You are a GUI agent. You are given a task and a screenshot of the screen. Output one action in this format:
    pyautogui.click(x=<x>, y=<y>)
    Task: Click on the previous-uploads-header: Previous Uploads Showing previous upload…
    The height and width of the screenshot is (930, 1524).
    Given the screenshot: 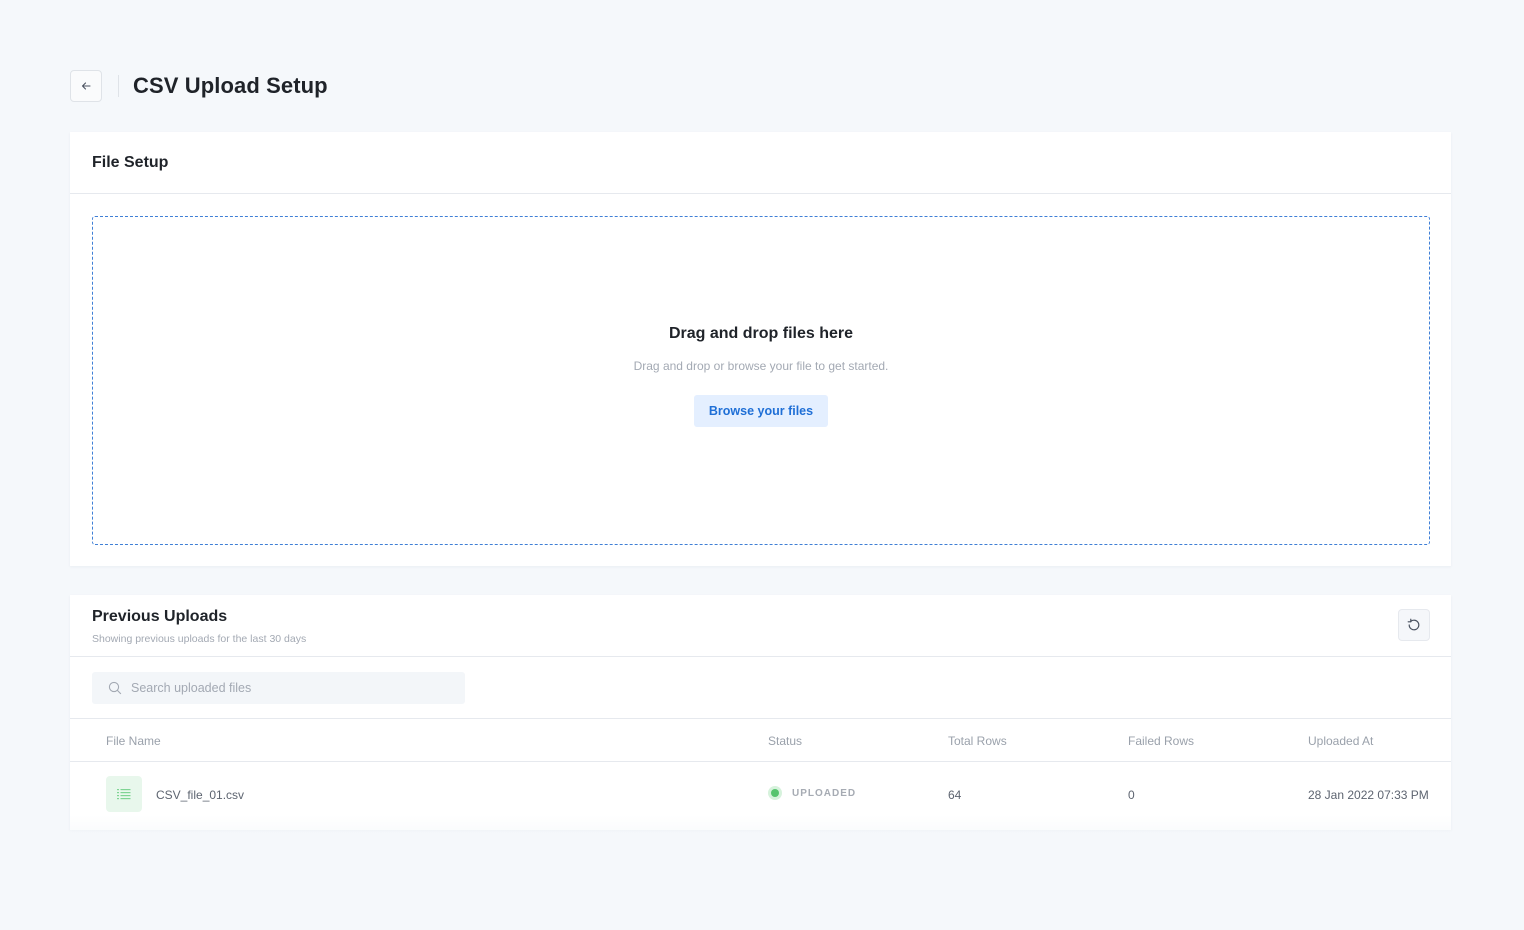 What is the action you would take?
    pyautogui.click(x=760, y=626)
    